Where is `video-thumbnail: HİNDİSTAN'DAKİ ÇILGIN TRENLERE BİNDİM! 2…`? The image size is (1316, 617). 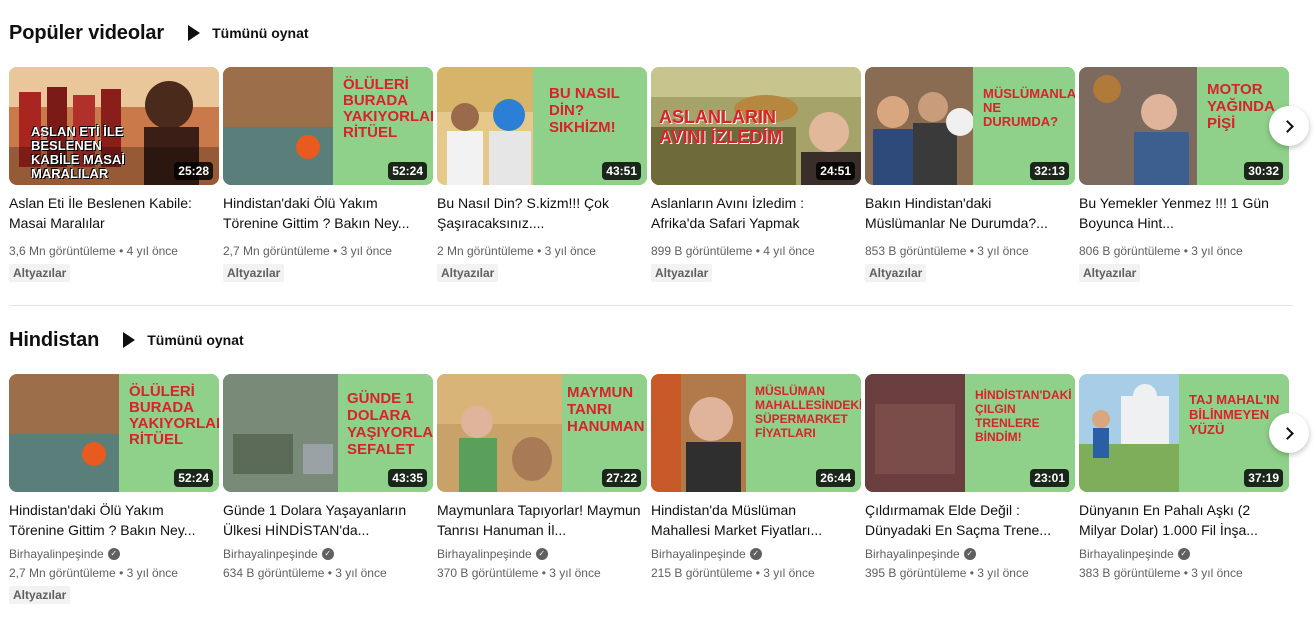
video-thumbnail: HİNDİSTAN'DAKİ ÇILGIN TRENLERE BİNDİM! 2… is located at coordinates (970, 433).